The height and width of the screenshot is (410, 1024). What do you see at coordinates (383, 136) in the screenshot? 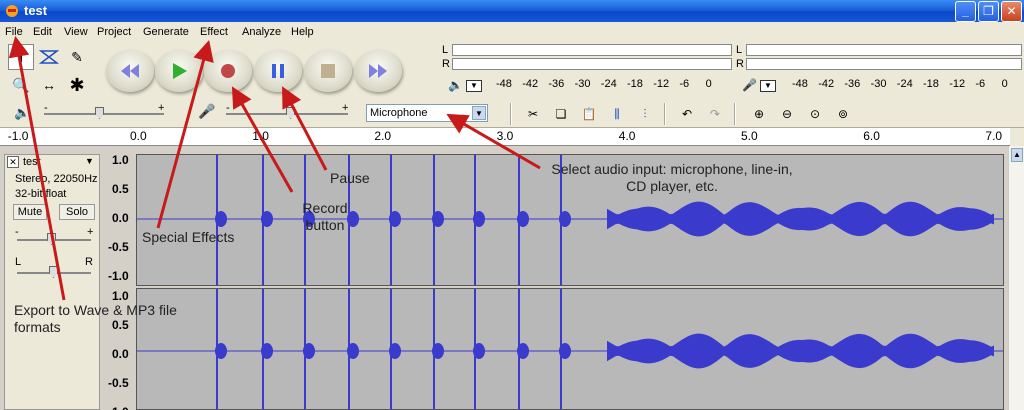
I see `ruler-tick-label: 2.0` at bounding box center [383, 136].